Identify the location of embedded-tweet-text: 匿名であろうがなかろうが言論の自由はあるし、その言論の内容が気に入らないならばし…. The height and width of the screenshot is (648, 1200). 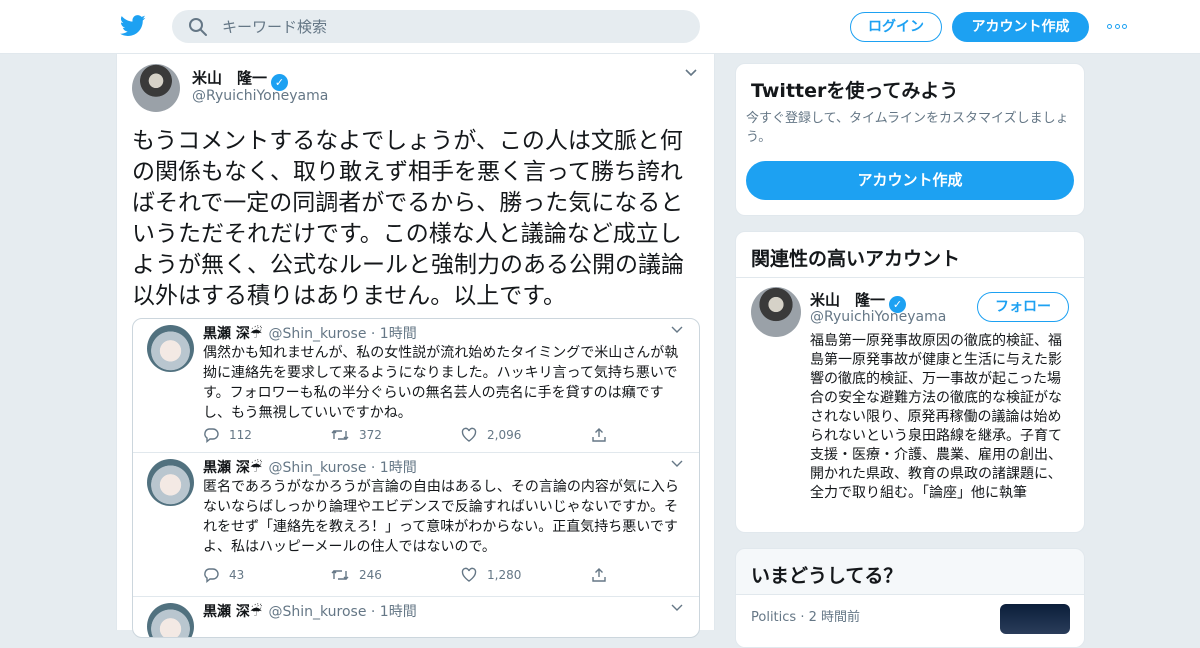
(441, 517).